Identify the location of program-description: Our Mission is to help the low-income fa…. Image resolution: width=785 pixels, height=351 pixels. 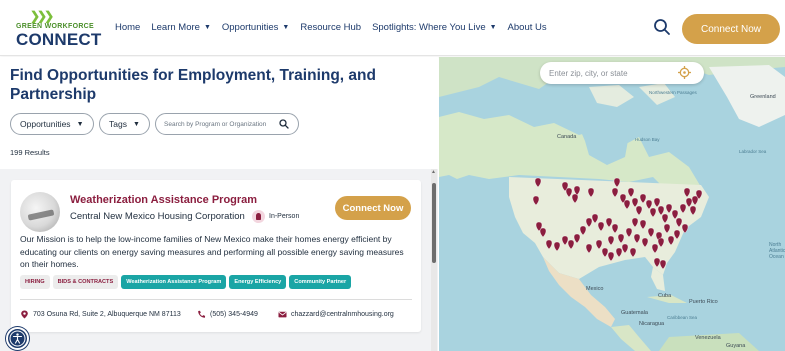
(212, 251).